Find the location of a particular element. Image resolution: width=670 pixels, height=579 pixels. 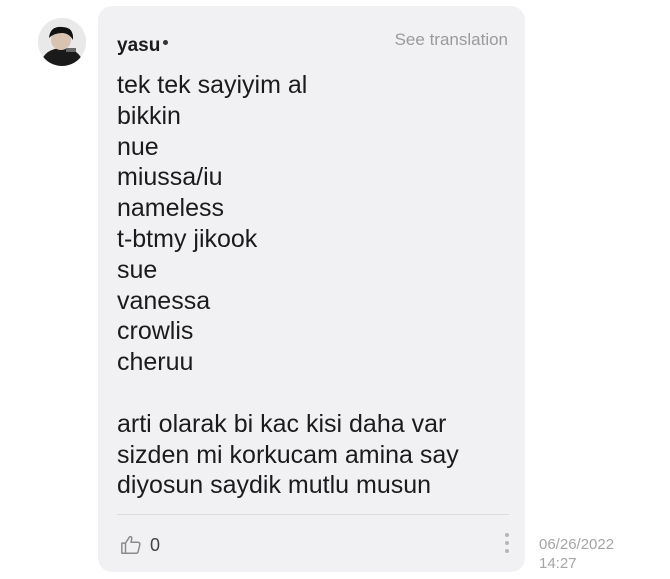

comment-line: tek tek sayiyim al is located at coordinates (212, 85).